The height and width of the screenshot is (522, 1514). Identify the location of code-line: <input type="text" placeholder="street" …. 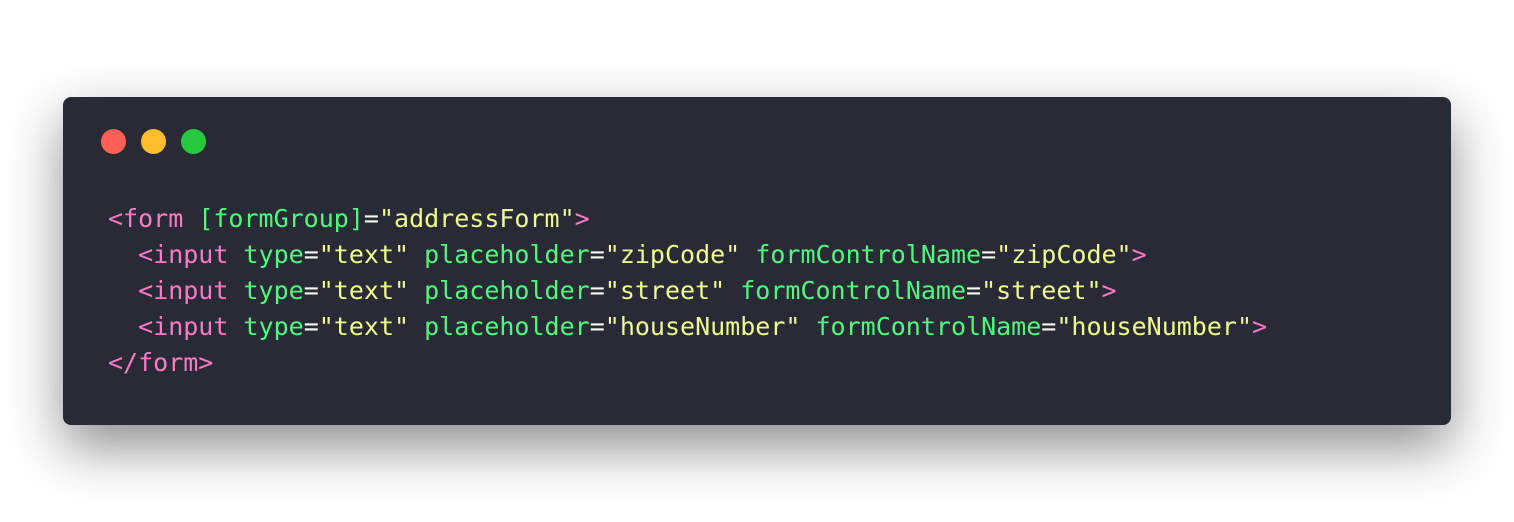
(687, 291).